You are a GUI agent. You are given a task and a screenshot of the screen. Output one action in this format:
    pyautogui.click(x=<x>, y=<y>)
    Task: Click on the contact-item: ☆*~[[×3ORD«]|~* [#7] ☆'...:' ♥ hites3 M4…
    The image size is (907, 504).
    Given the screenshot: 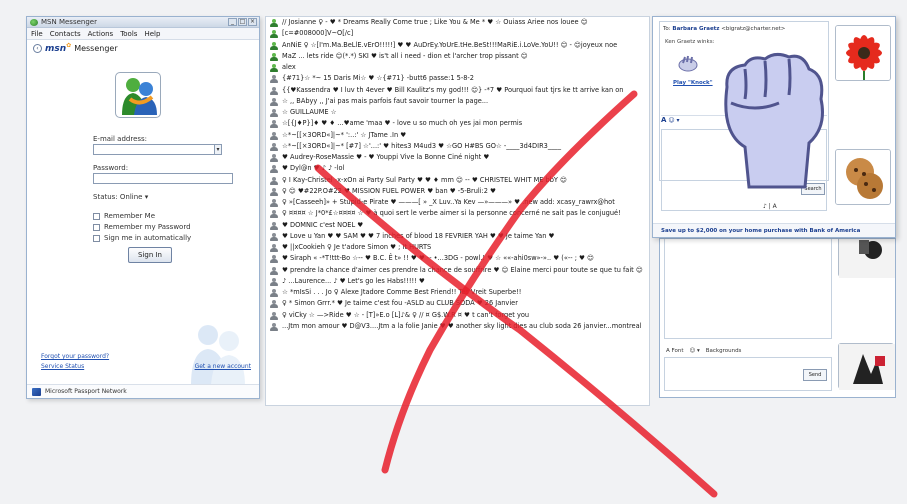 What is the action you would take?
    pyautogui.click(x=457, y=146)
    